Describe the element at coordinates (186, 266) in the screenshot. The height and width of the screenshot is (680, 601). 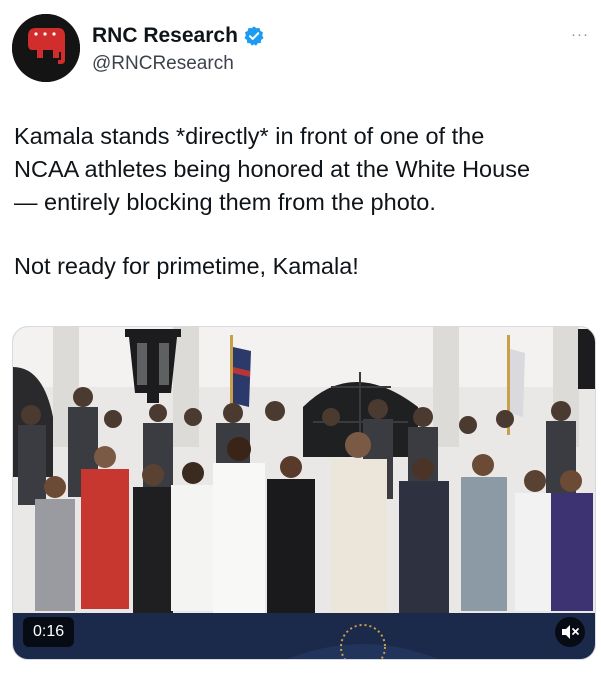
I see `tweet-closing-line: Not ready for primetime, Kamala!` at that location.